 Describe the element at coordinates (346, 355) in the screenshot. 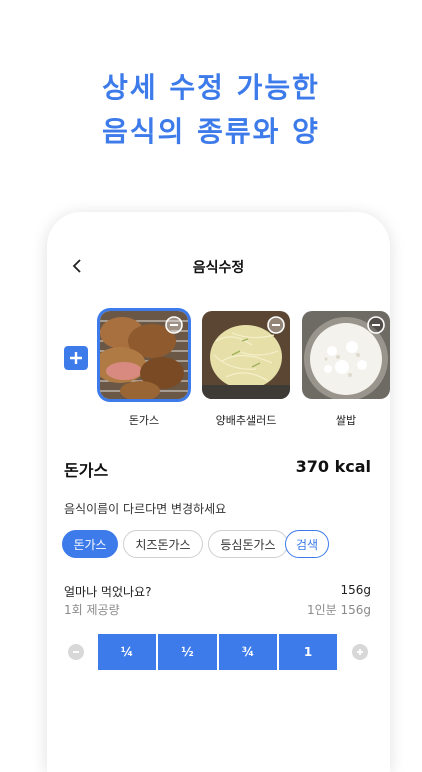

I see `food-thumb-rice` at that location.